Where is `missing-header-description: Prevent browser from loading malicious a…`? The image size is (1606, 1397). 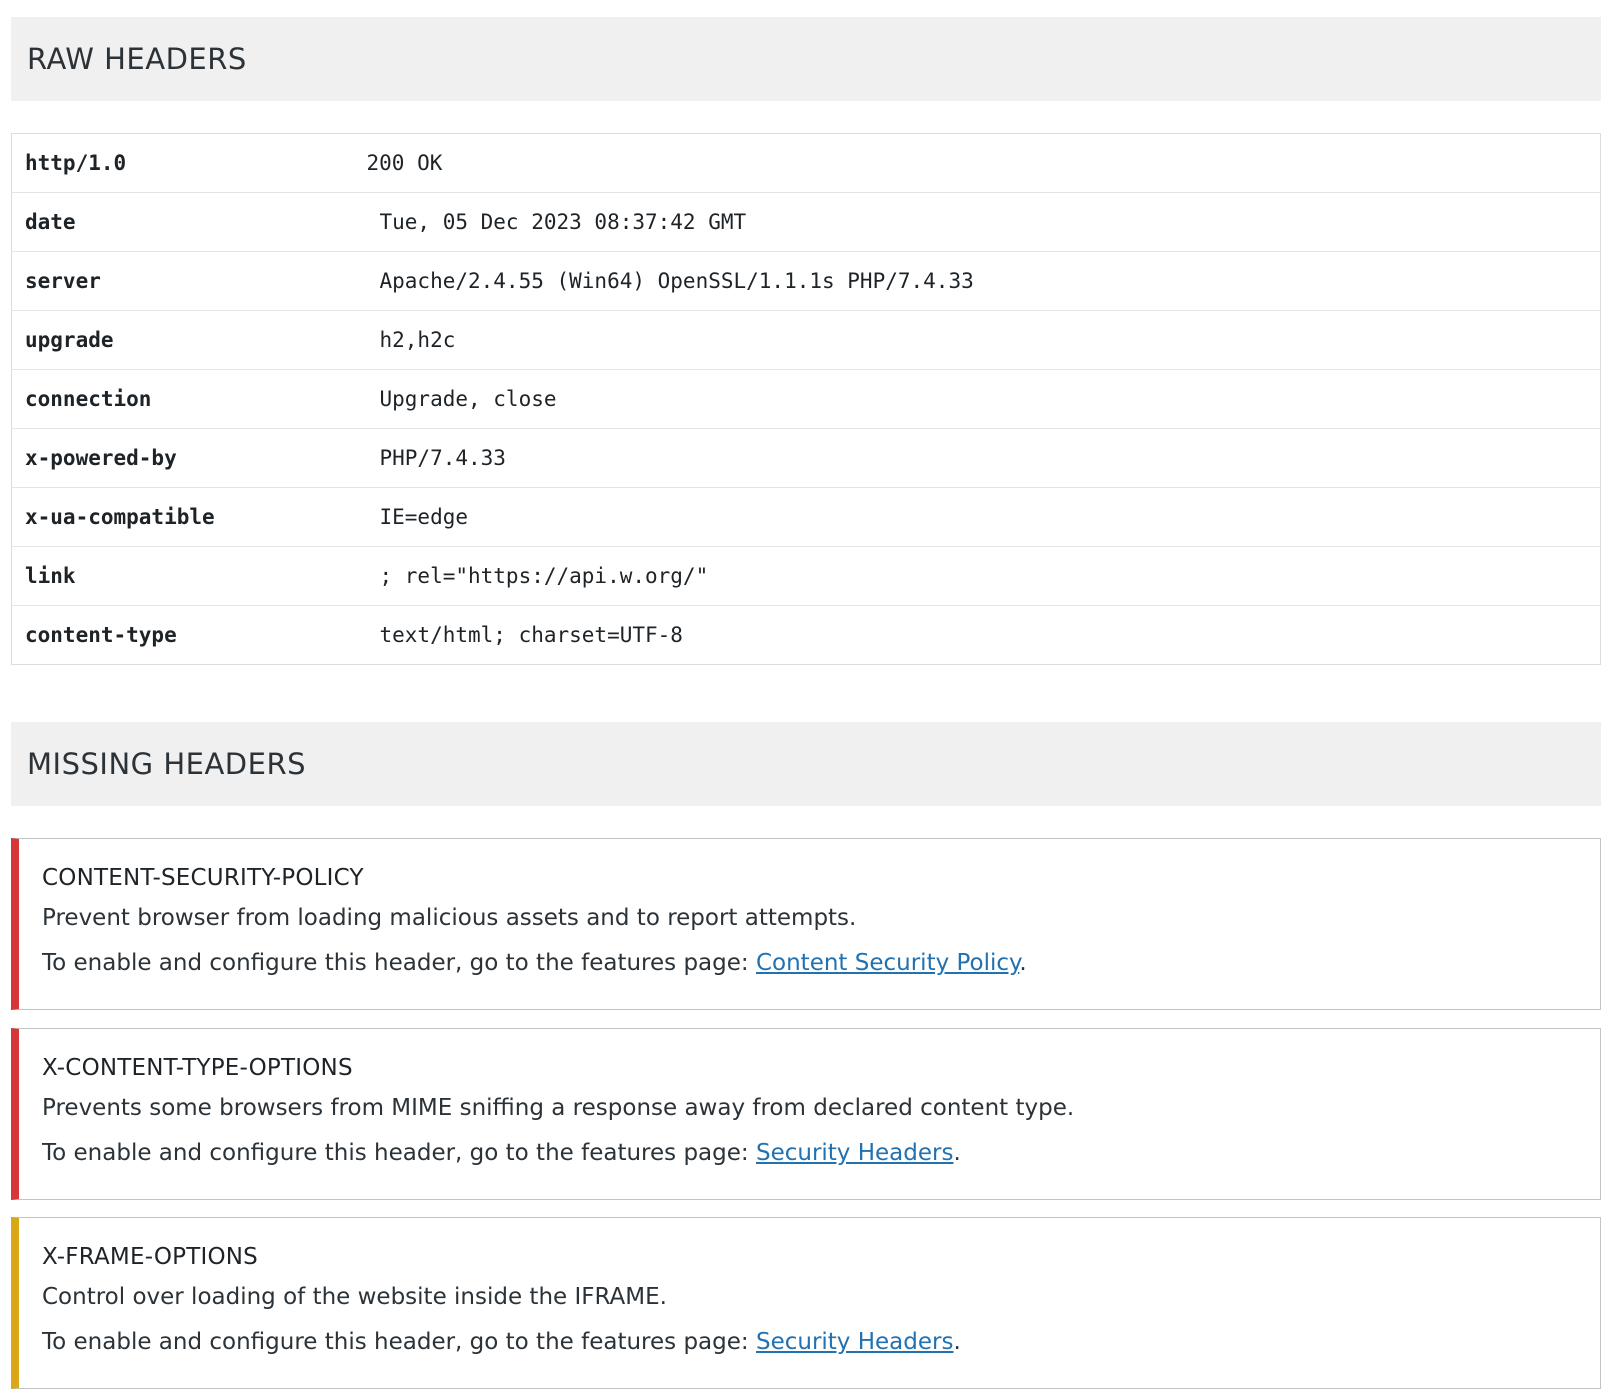 missing-header-description: Prevent browser from loading malicious a… is located at coordinates (449, 918).